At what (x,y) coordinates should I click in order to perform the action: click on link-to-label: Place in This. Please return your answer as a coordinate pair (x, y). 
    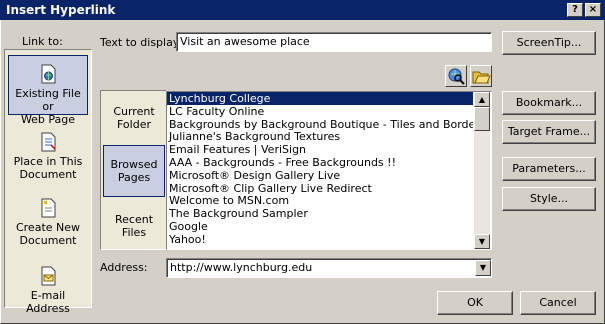
    Looking at the image, I should click on (48, 161).